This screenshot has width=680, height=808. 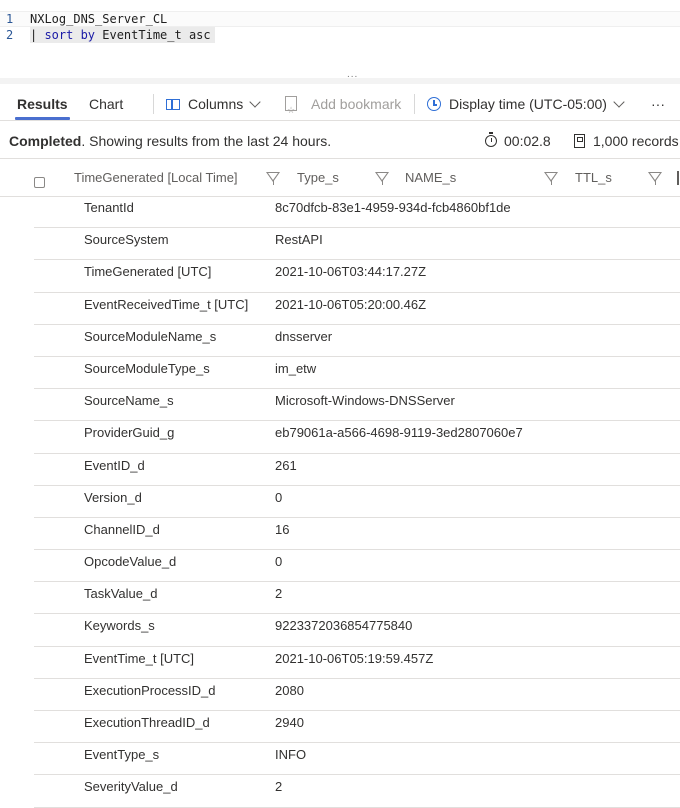 I want to click on field-name: EventType_s, so click(x=122, y=755).